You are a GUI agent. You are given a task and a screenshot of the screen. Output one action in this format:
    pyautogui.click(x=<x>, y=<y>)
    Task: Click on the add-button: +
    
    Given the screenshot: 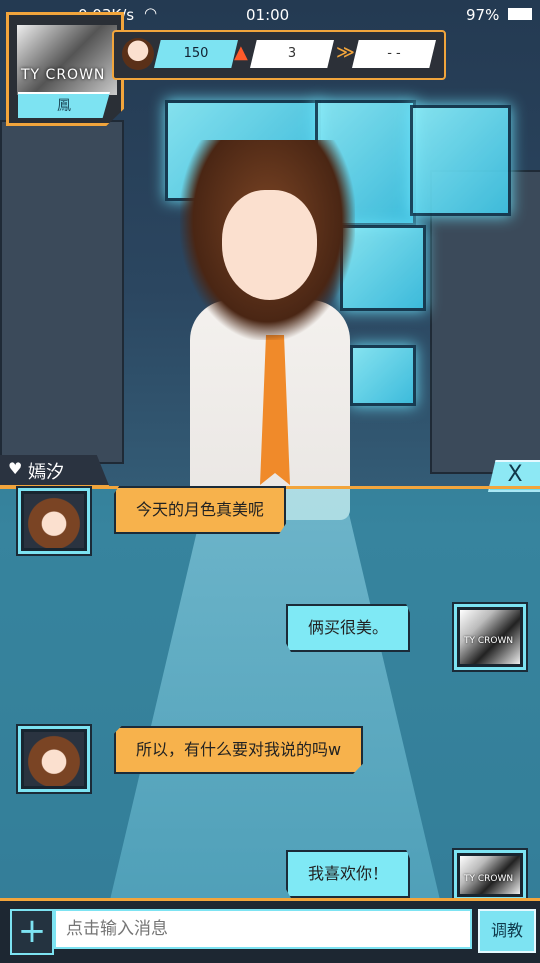 What is the action you would take?
    pyautogui.click(x=32, y=932)
    